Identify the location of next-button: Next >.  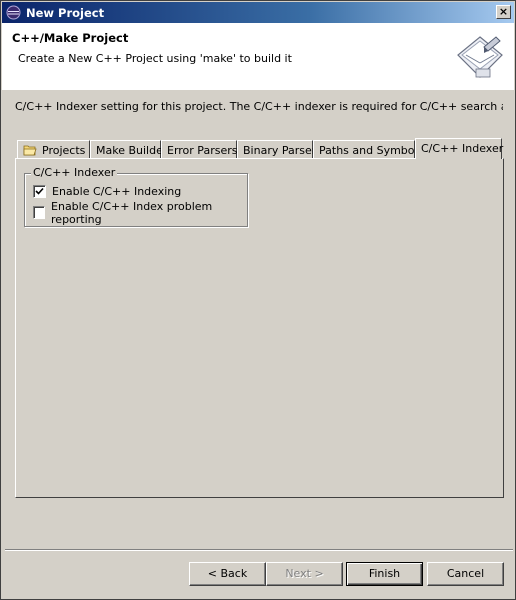
(304, 574).